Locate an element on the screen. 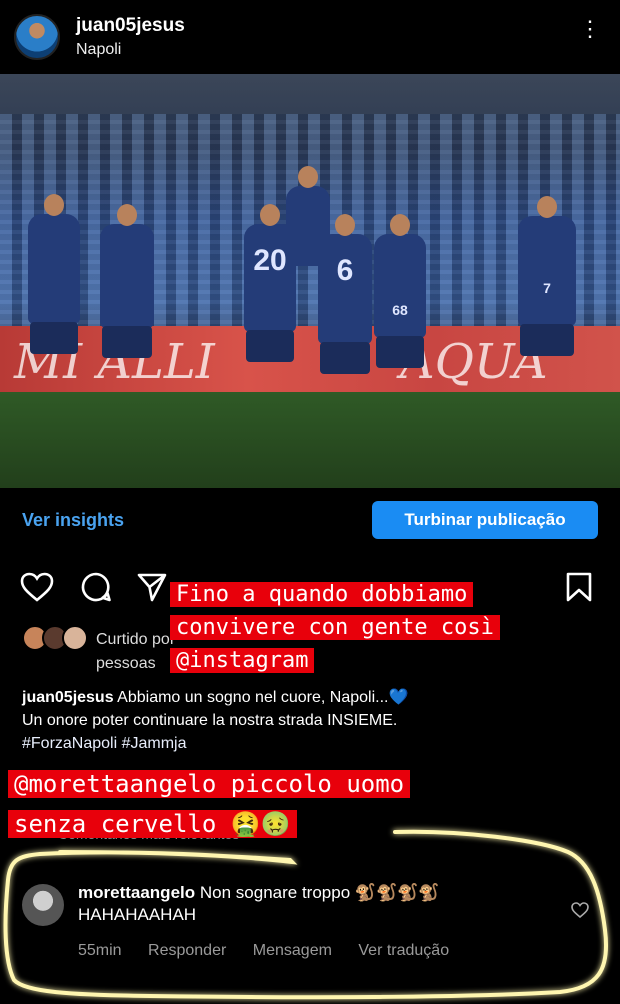 The height and width of the screenshot is (1004, 620). caption-hashtags: #ForzaNapoli #Jammja is located at coordinates (312, 743).